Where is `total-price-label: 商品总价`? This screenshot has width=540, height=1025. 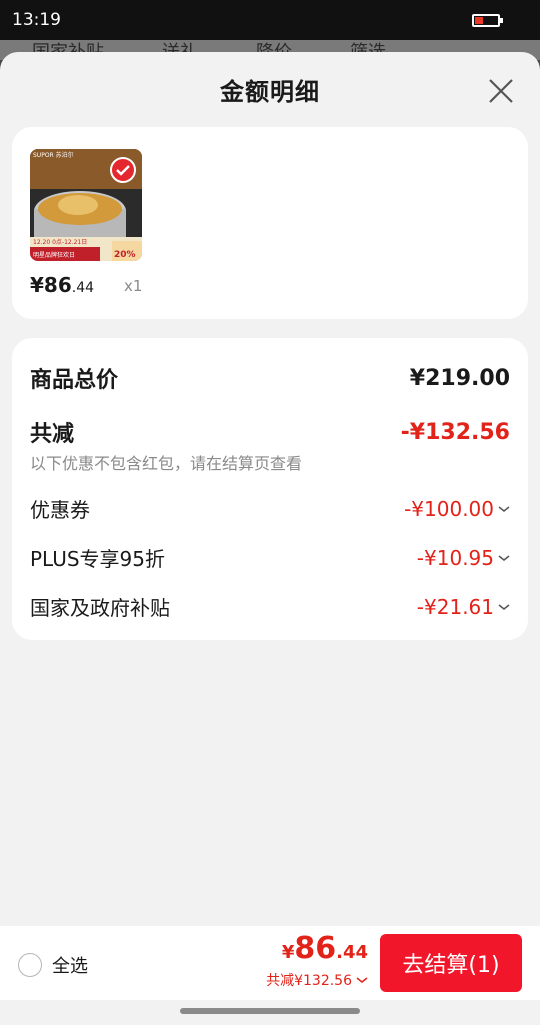 total-price-label: 商品总价 is located at coordinates (74, 380).